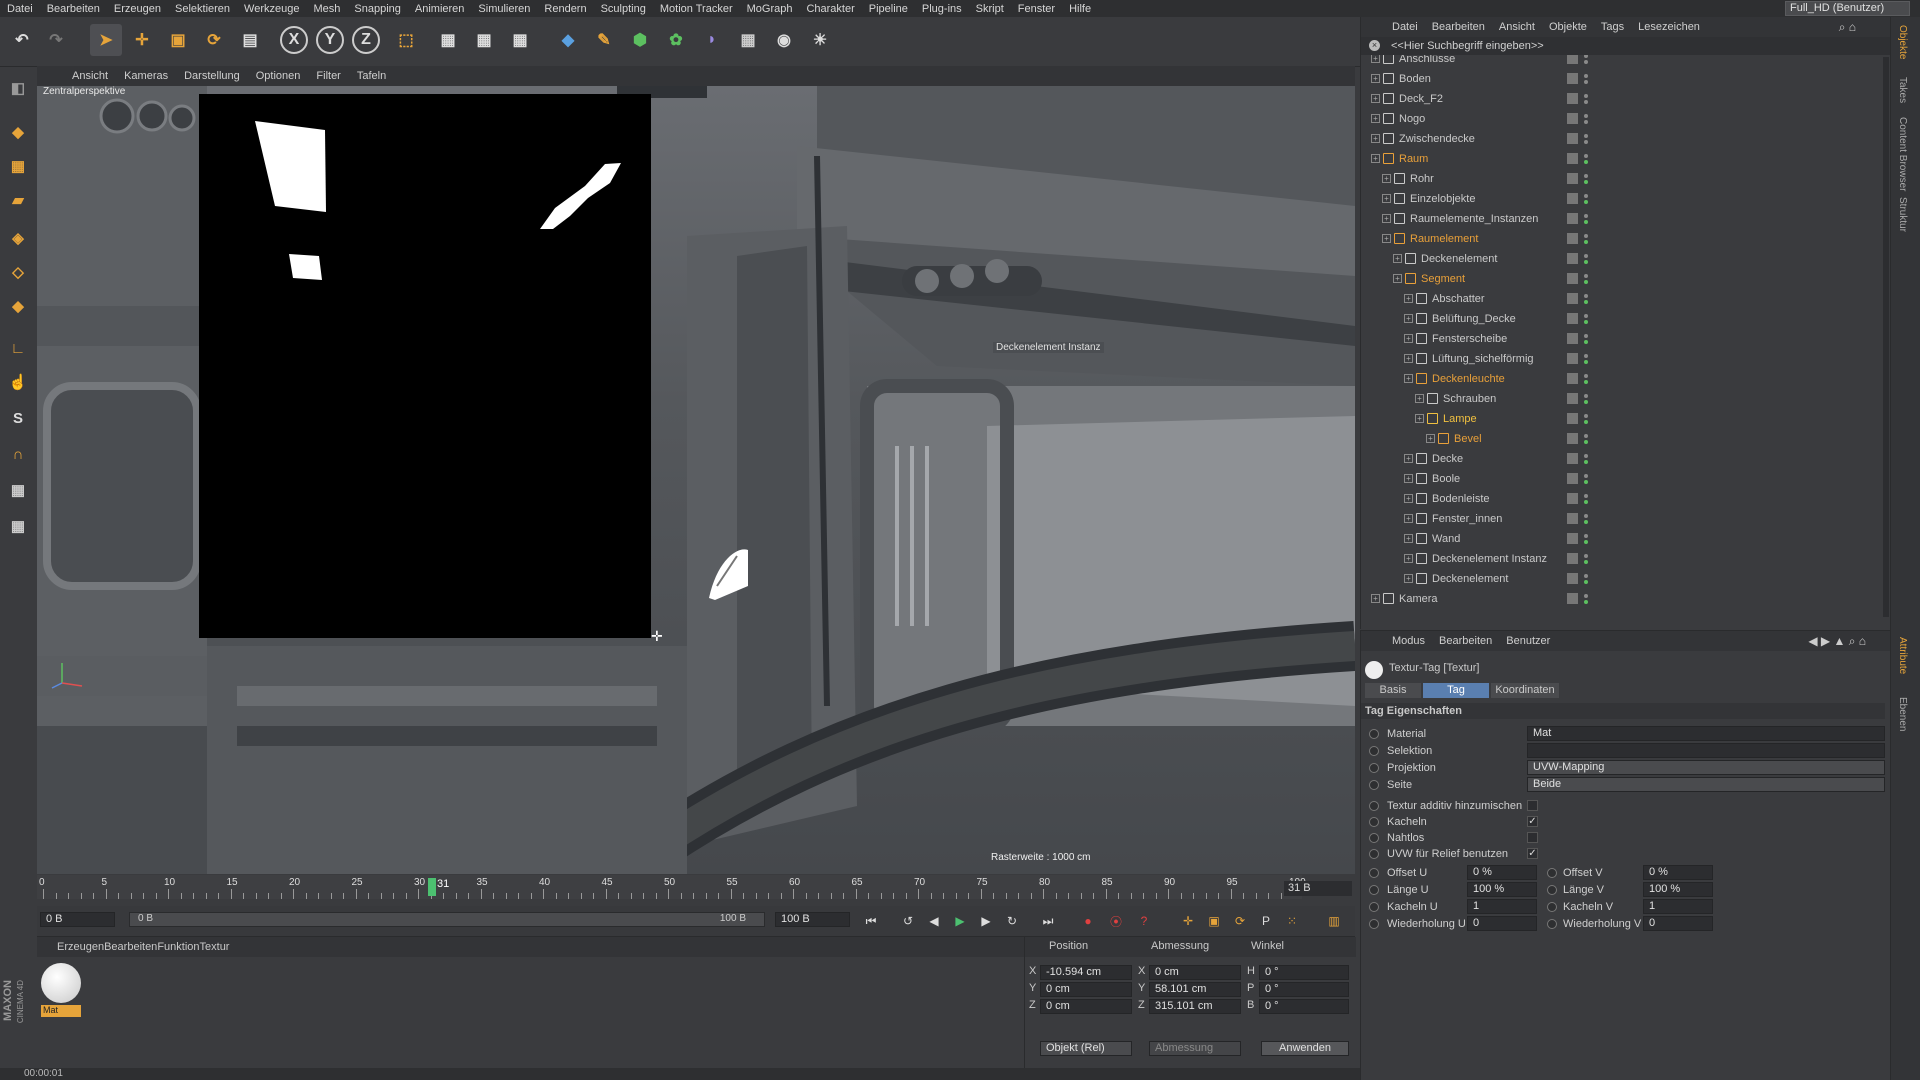 The image size is (1920, 1080). I want to click on apply-button: Anwenden, so click(1305, 1048).